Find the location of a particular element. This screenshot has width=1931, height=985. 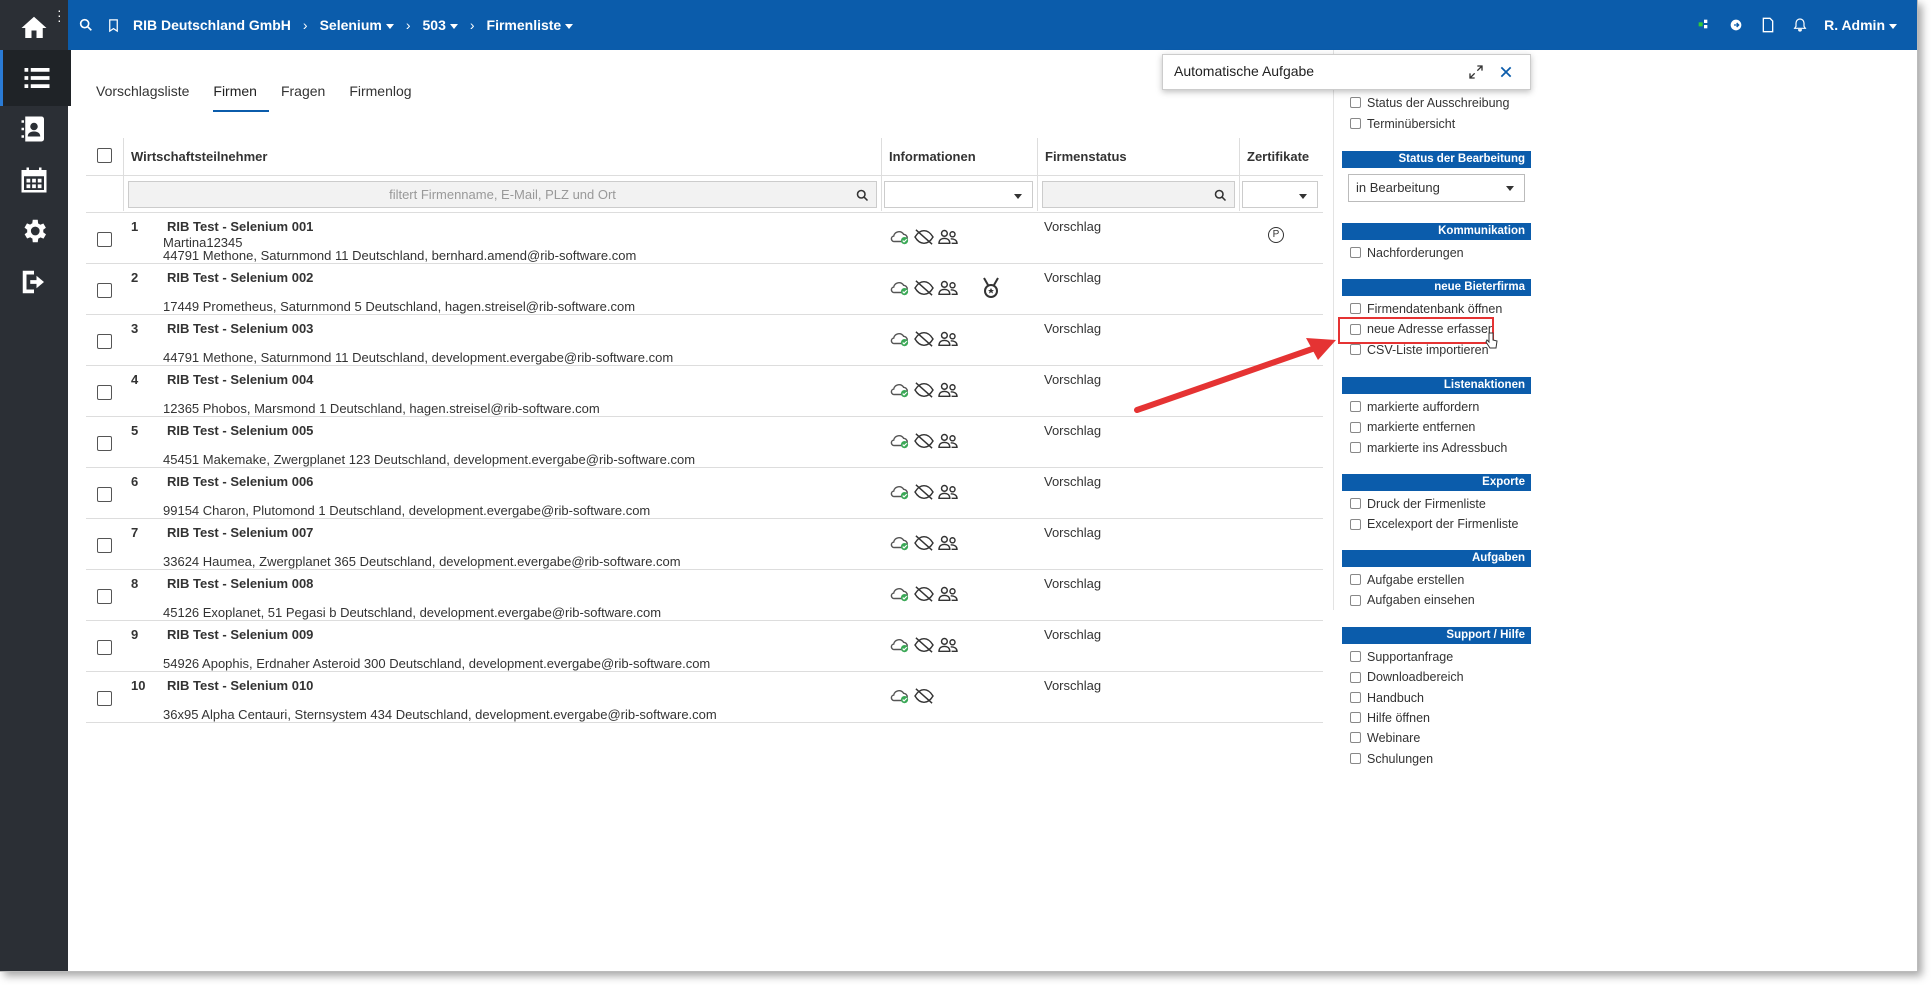

close-icon is located at coordinates (1506, 72).